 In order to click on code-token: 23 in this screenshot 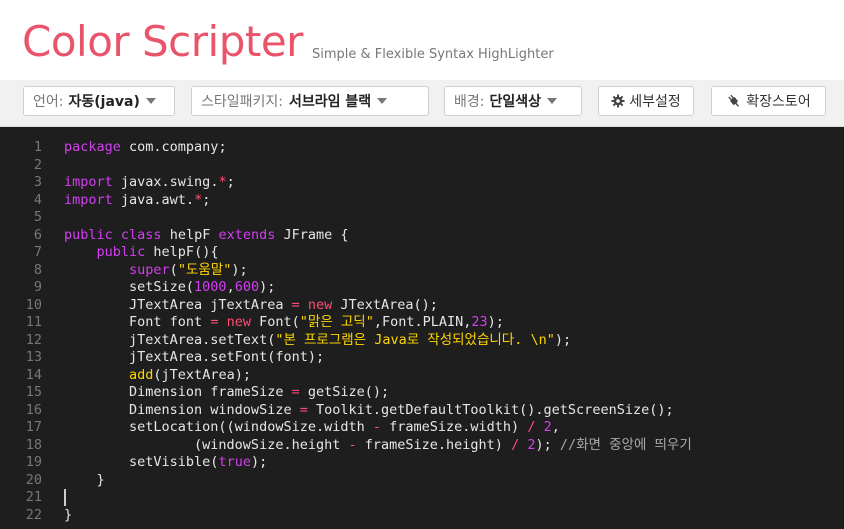, I will do `click(479, 322)`.